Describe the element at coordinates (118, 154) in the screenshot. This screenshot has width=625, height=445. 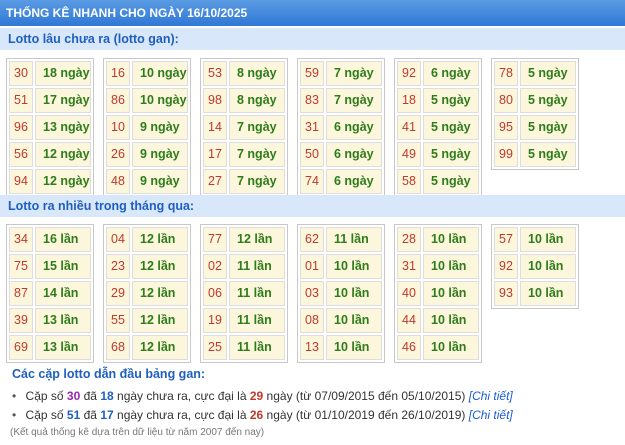
I see `lotto-number: 26` at that location.